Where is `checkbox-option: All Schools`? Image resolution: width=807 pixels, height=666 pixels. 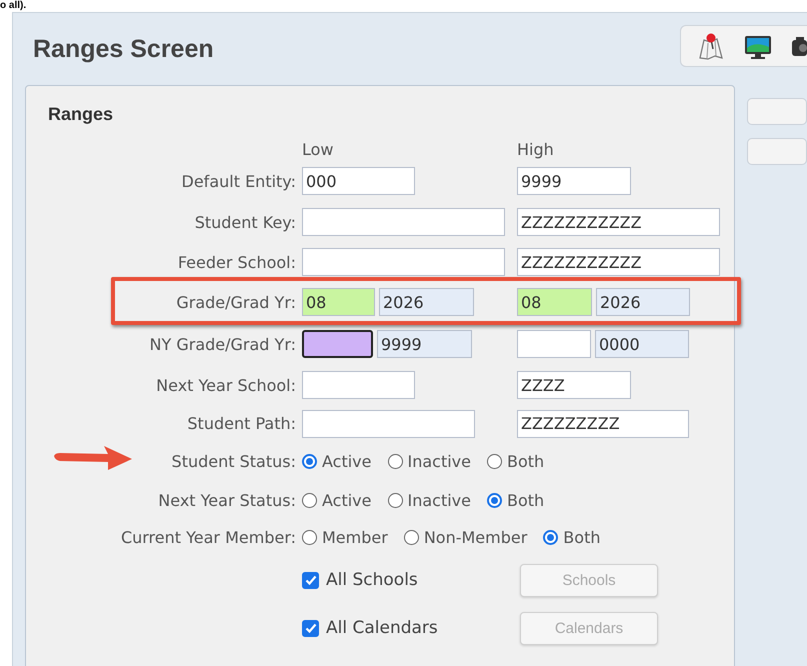
checkbox-option: All Schools is located at coordinates (360, 580).